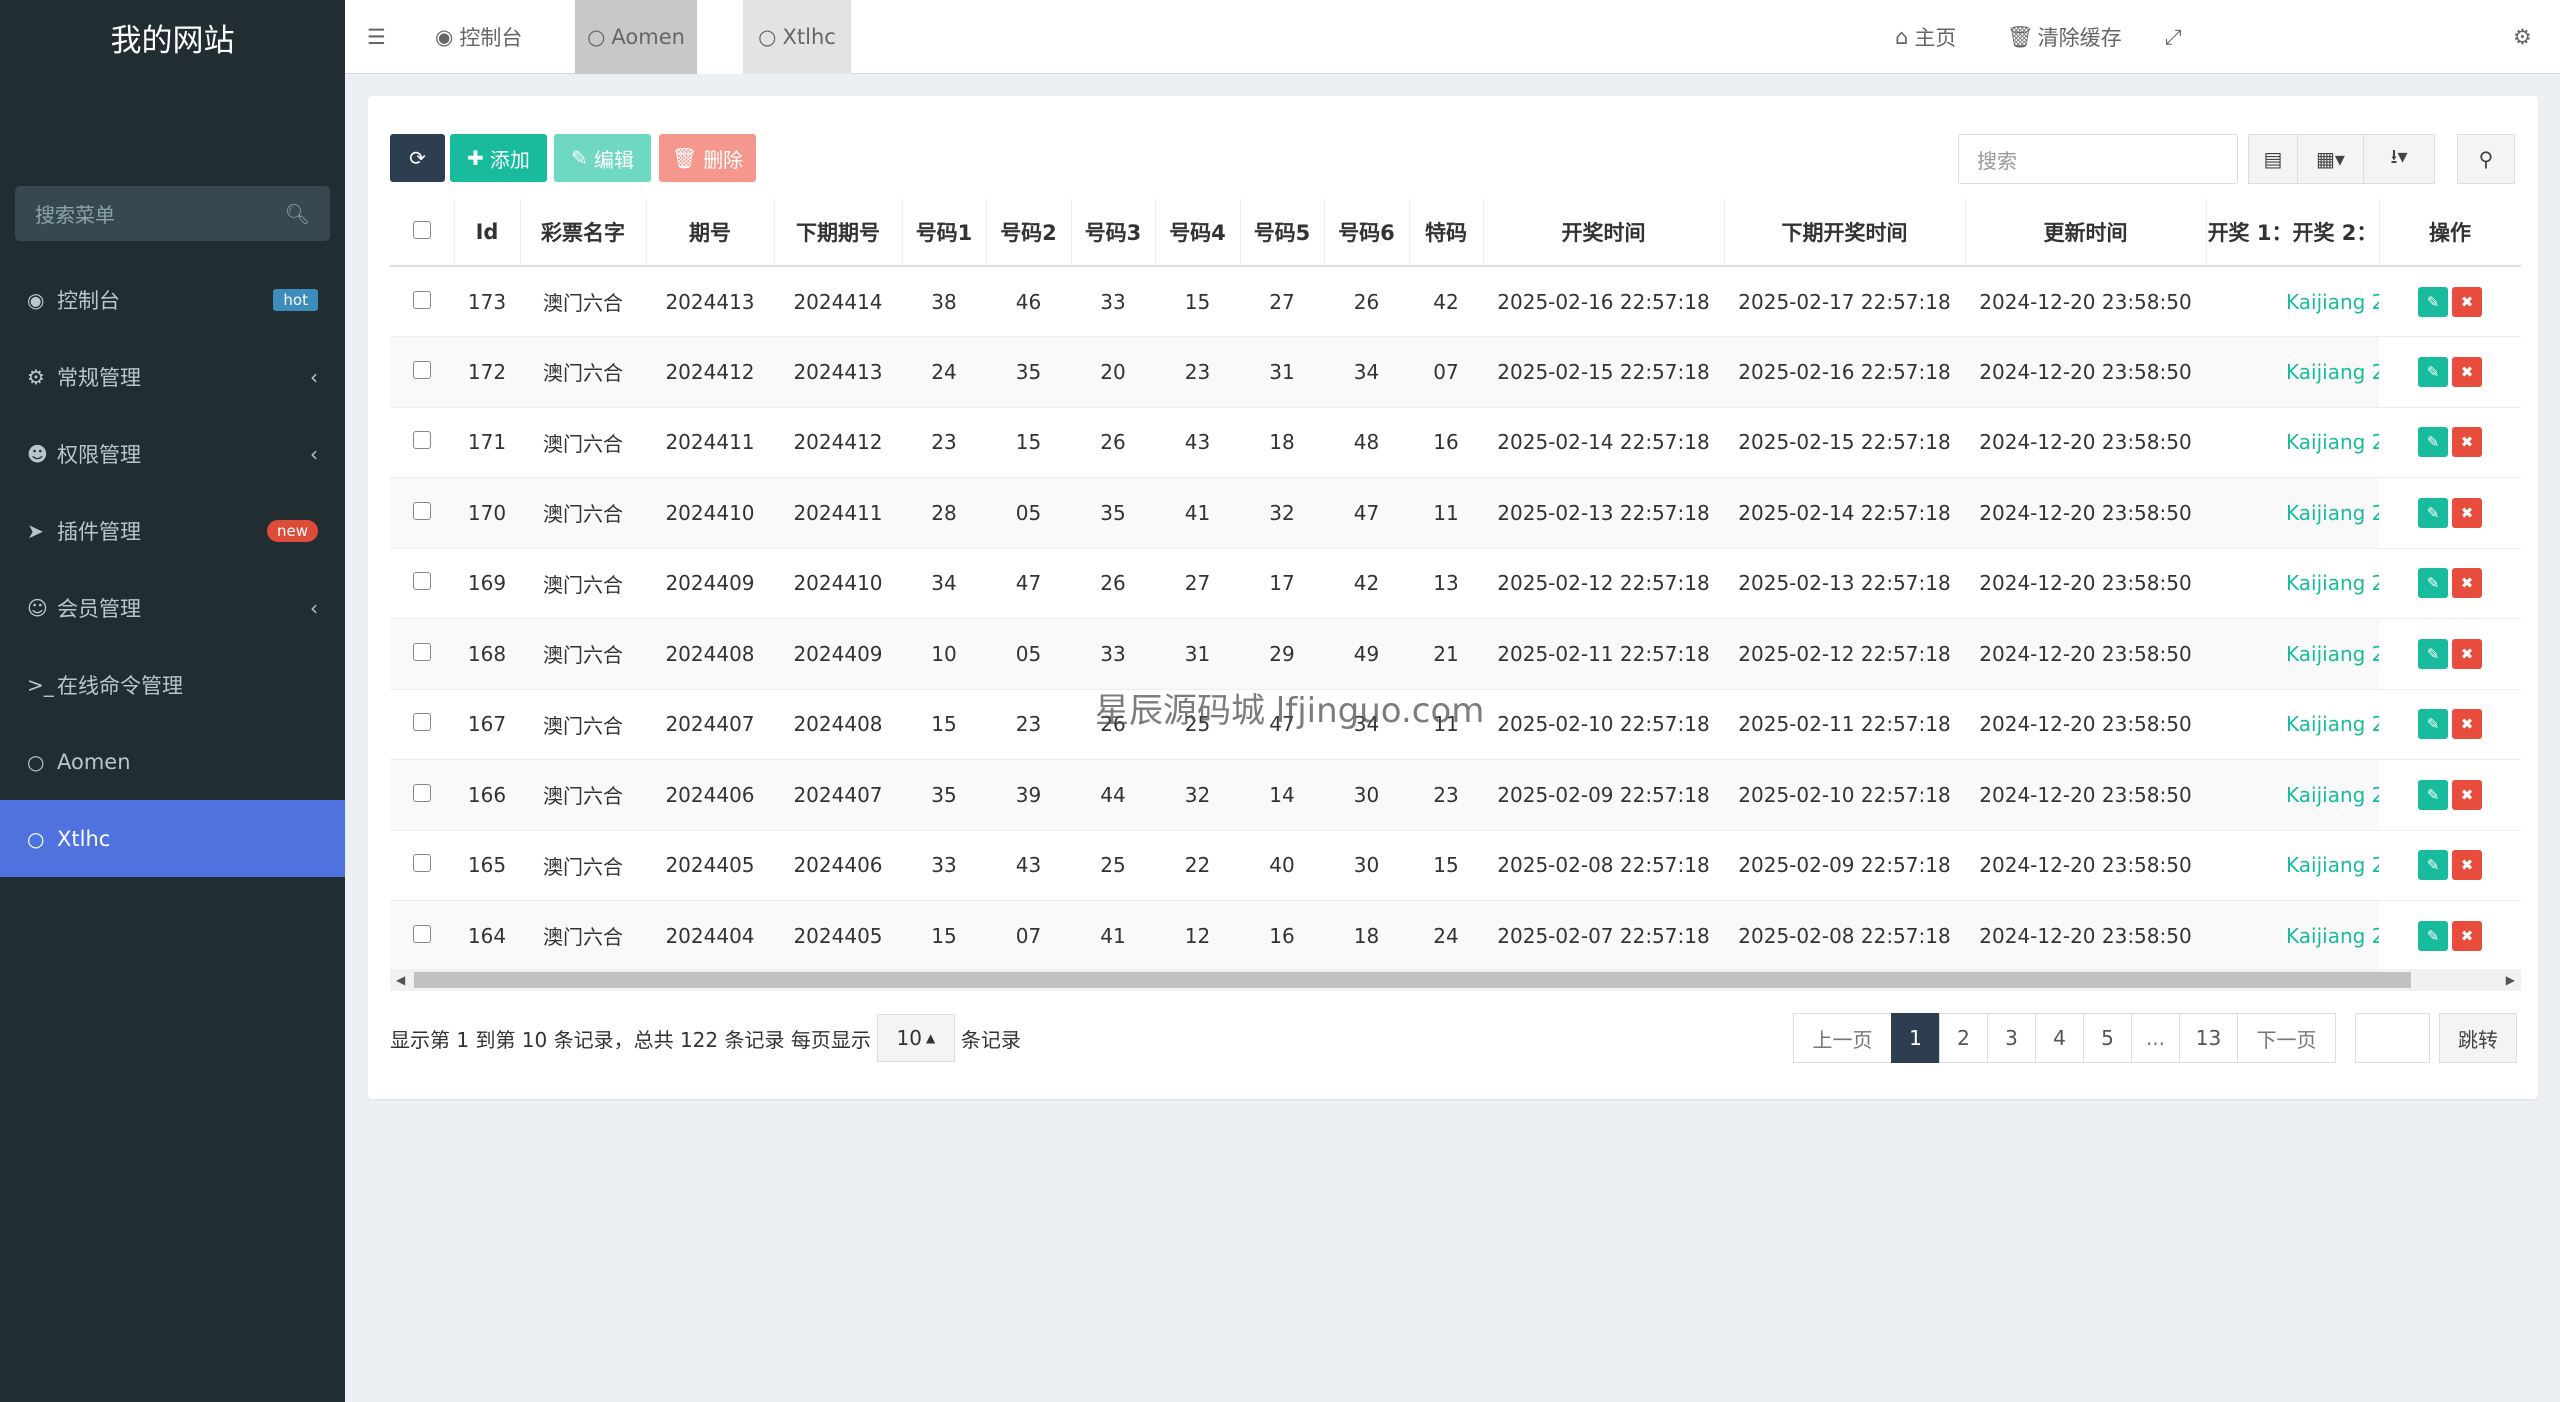 The image size is (2560, 1402). What do you see at coordinates (1446, 233) in the screenshot?
I see `col-header: 特码` at bounding box center [1446, 233].